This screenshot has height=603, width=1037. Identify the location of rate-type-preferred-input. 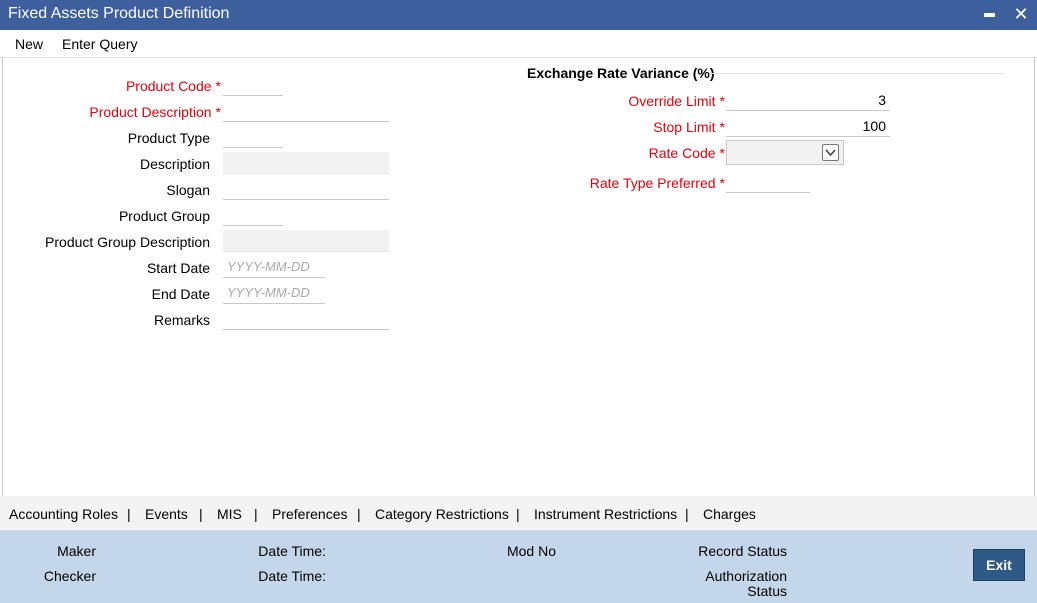
(768, 182).